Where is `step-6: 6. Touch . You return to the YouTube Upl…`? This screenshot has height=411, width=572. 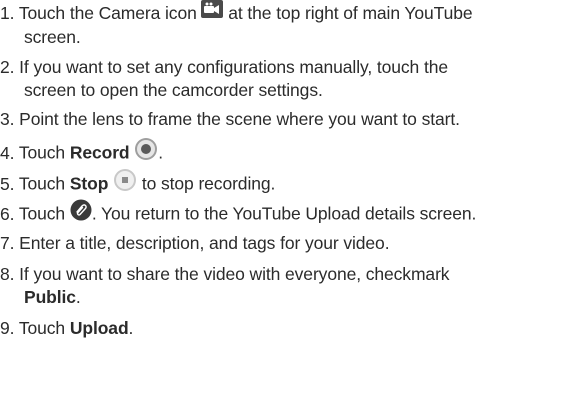 step-6: 6. Touch . You return to the YouTube Upl… is located at coordinates (286, 214).